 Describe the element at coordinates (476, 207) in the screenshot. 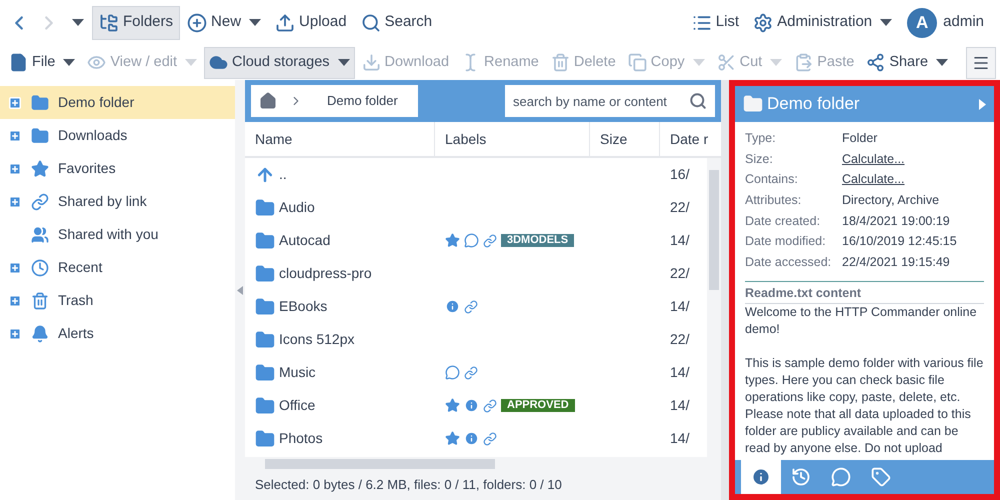

I see `file-row: Audio 22/` at that location.